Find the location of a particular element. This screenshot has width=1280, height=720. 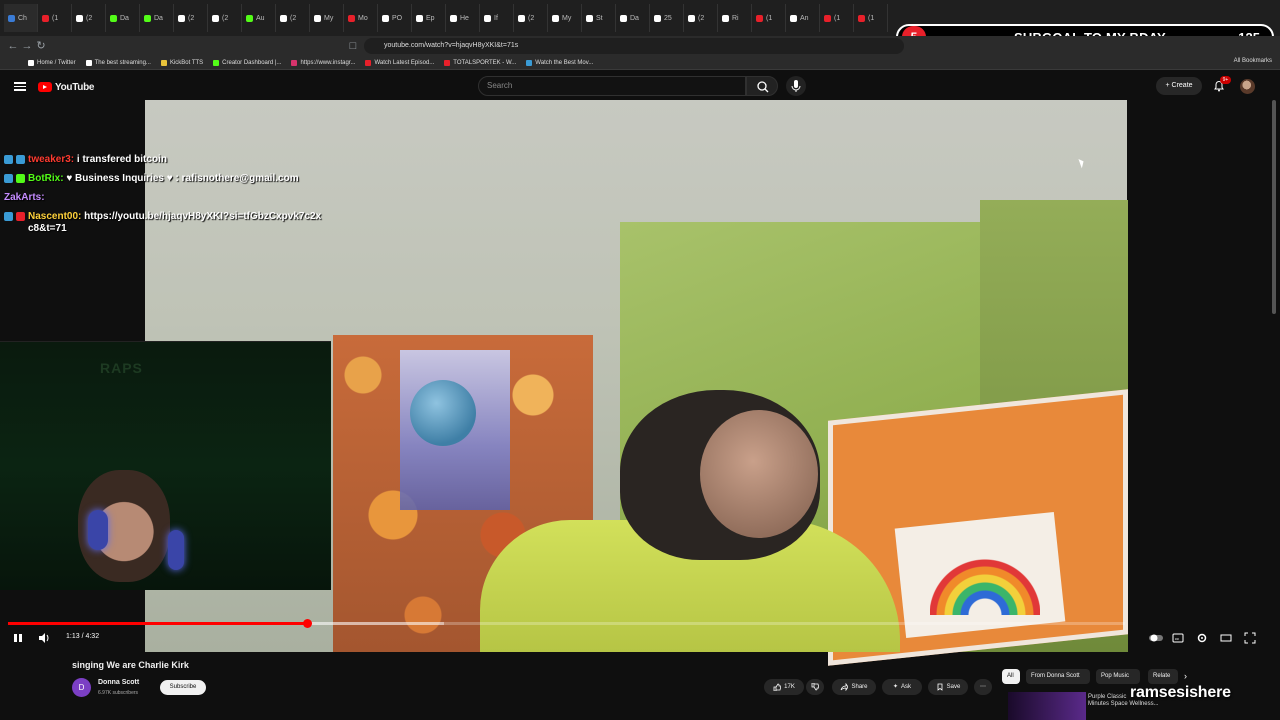

time-display: 1:13 / 4:32 is located at coordinates (83, 636).